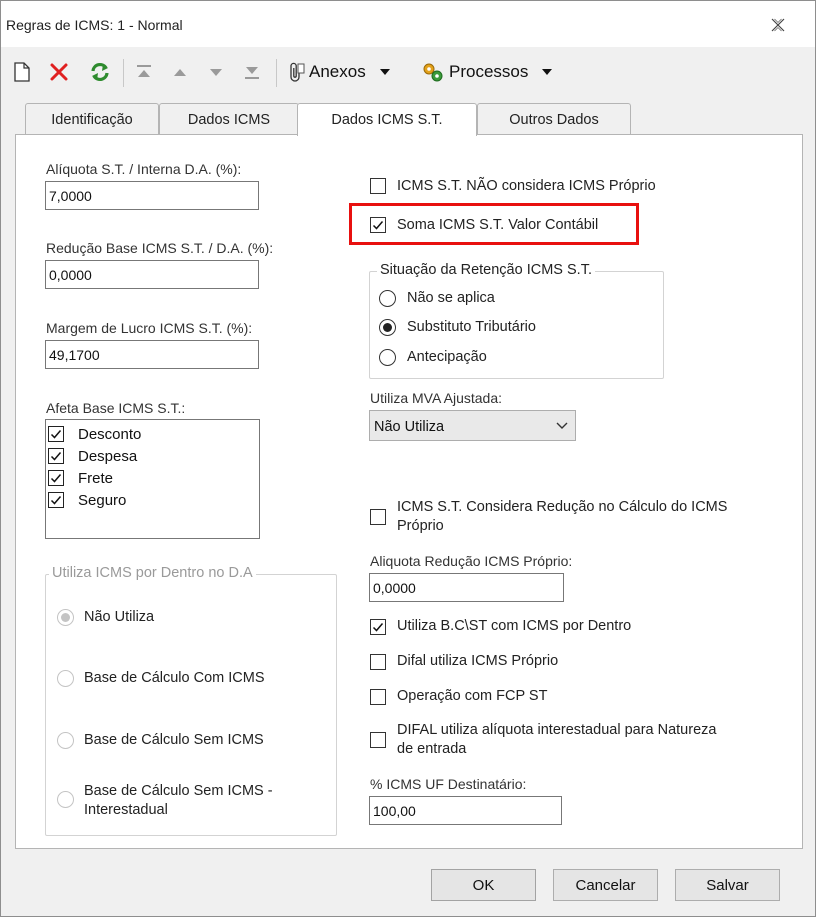 The height and width of the screenshot is (917, 816). I want to click on highlight-box, so click(494, 224).